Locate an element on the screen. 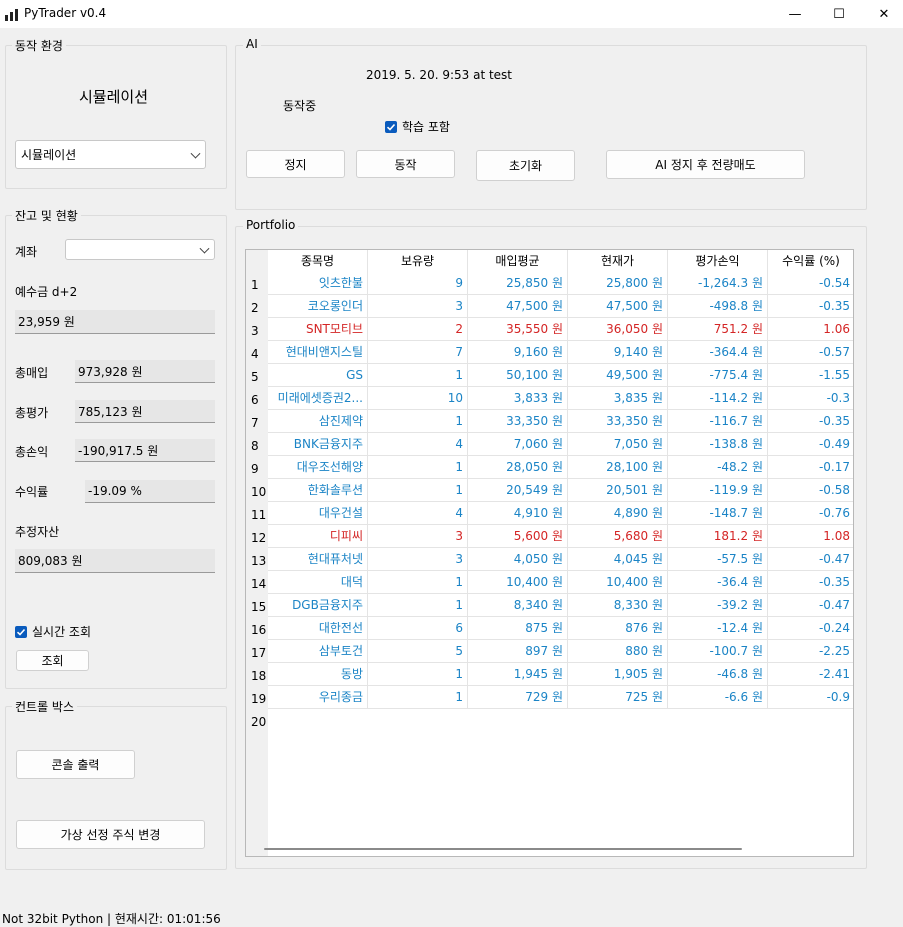 Image resolution: width=903 pixels, height=927 pixels. minimize-button: — is located at coordinates (795, 14).